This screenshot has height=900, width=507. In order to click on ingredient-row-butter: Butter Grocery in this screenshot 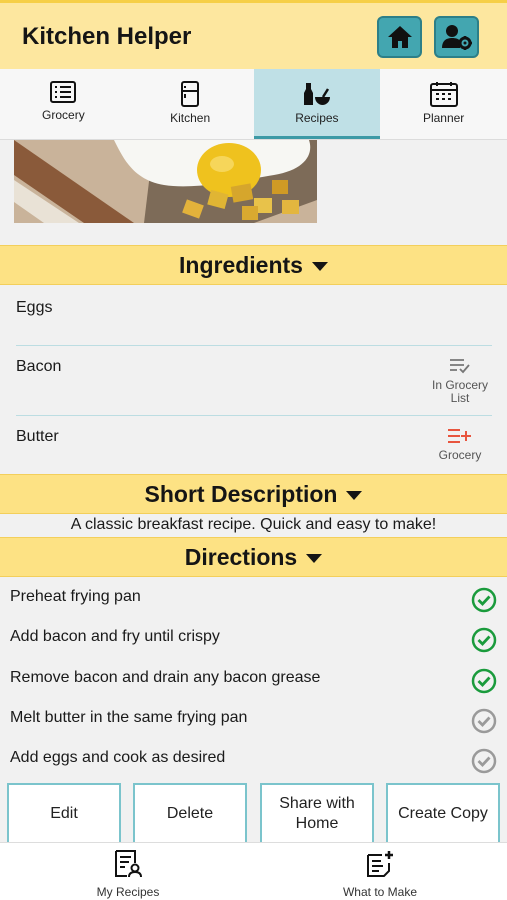, I will do `click(253, 445)`.